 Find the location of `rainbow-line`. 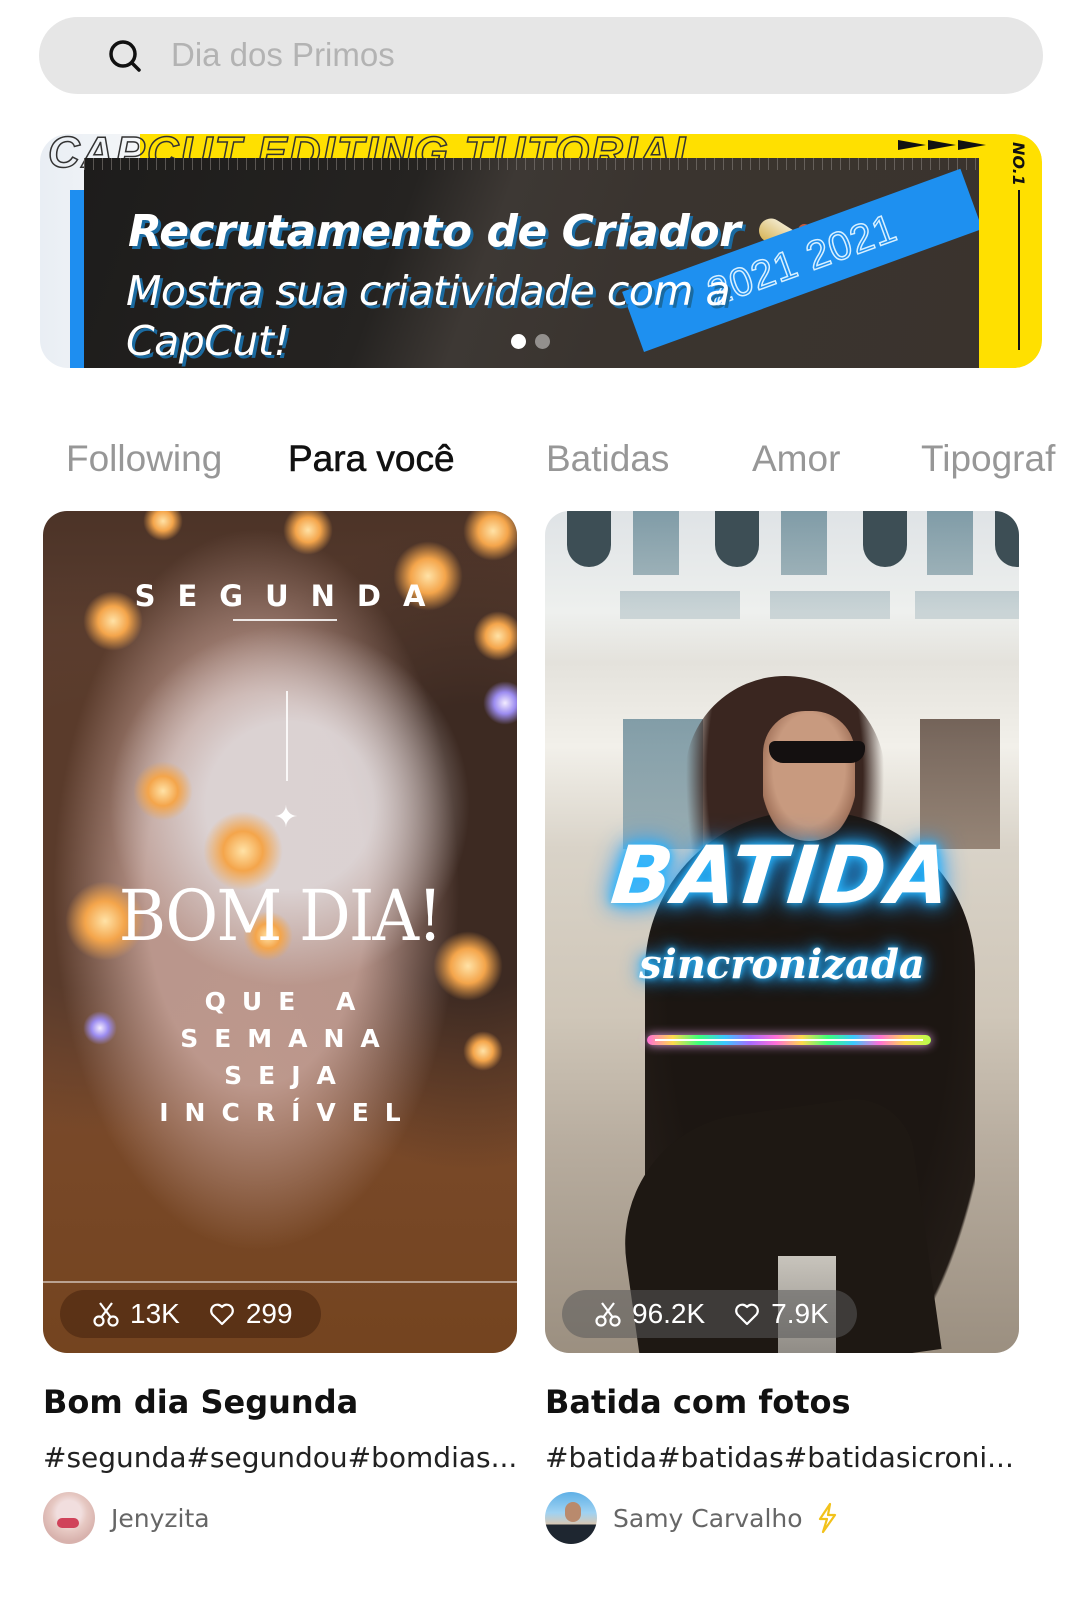

rainbow-line is located at coordinates (789, 1040).